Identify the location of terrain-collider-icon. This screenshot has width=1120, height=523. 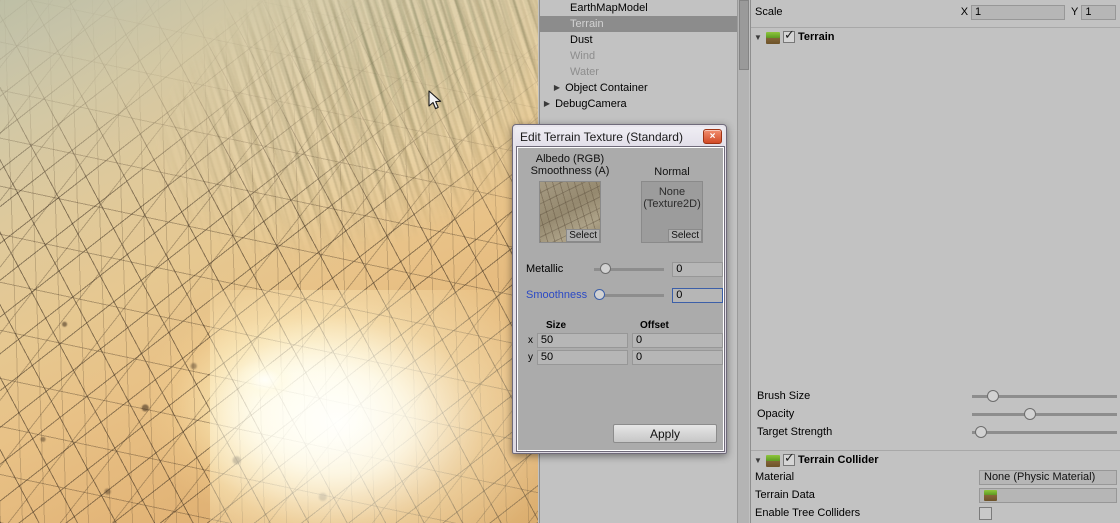
(773, 460).